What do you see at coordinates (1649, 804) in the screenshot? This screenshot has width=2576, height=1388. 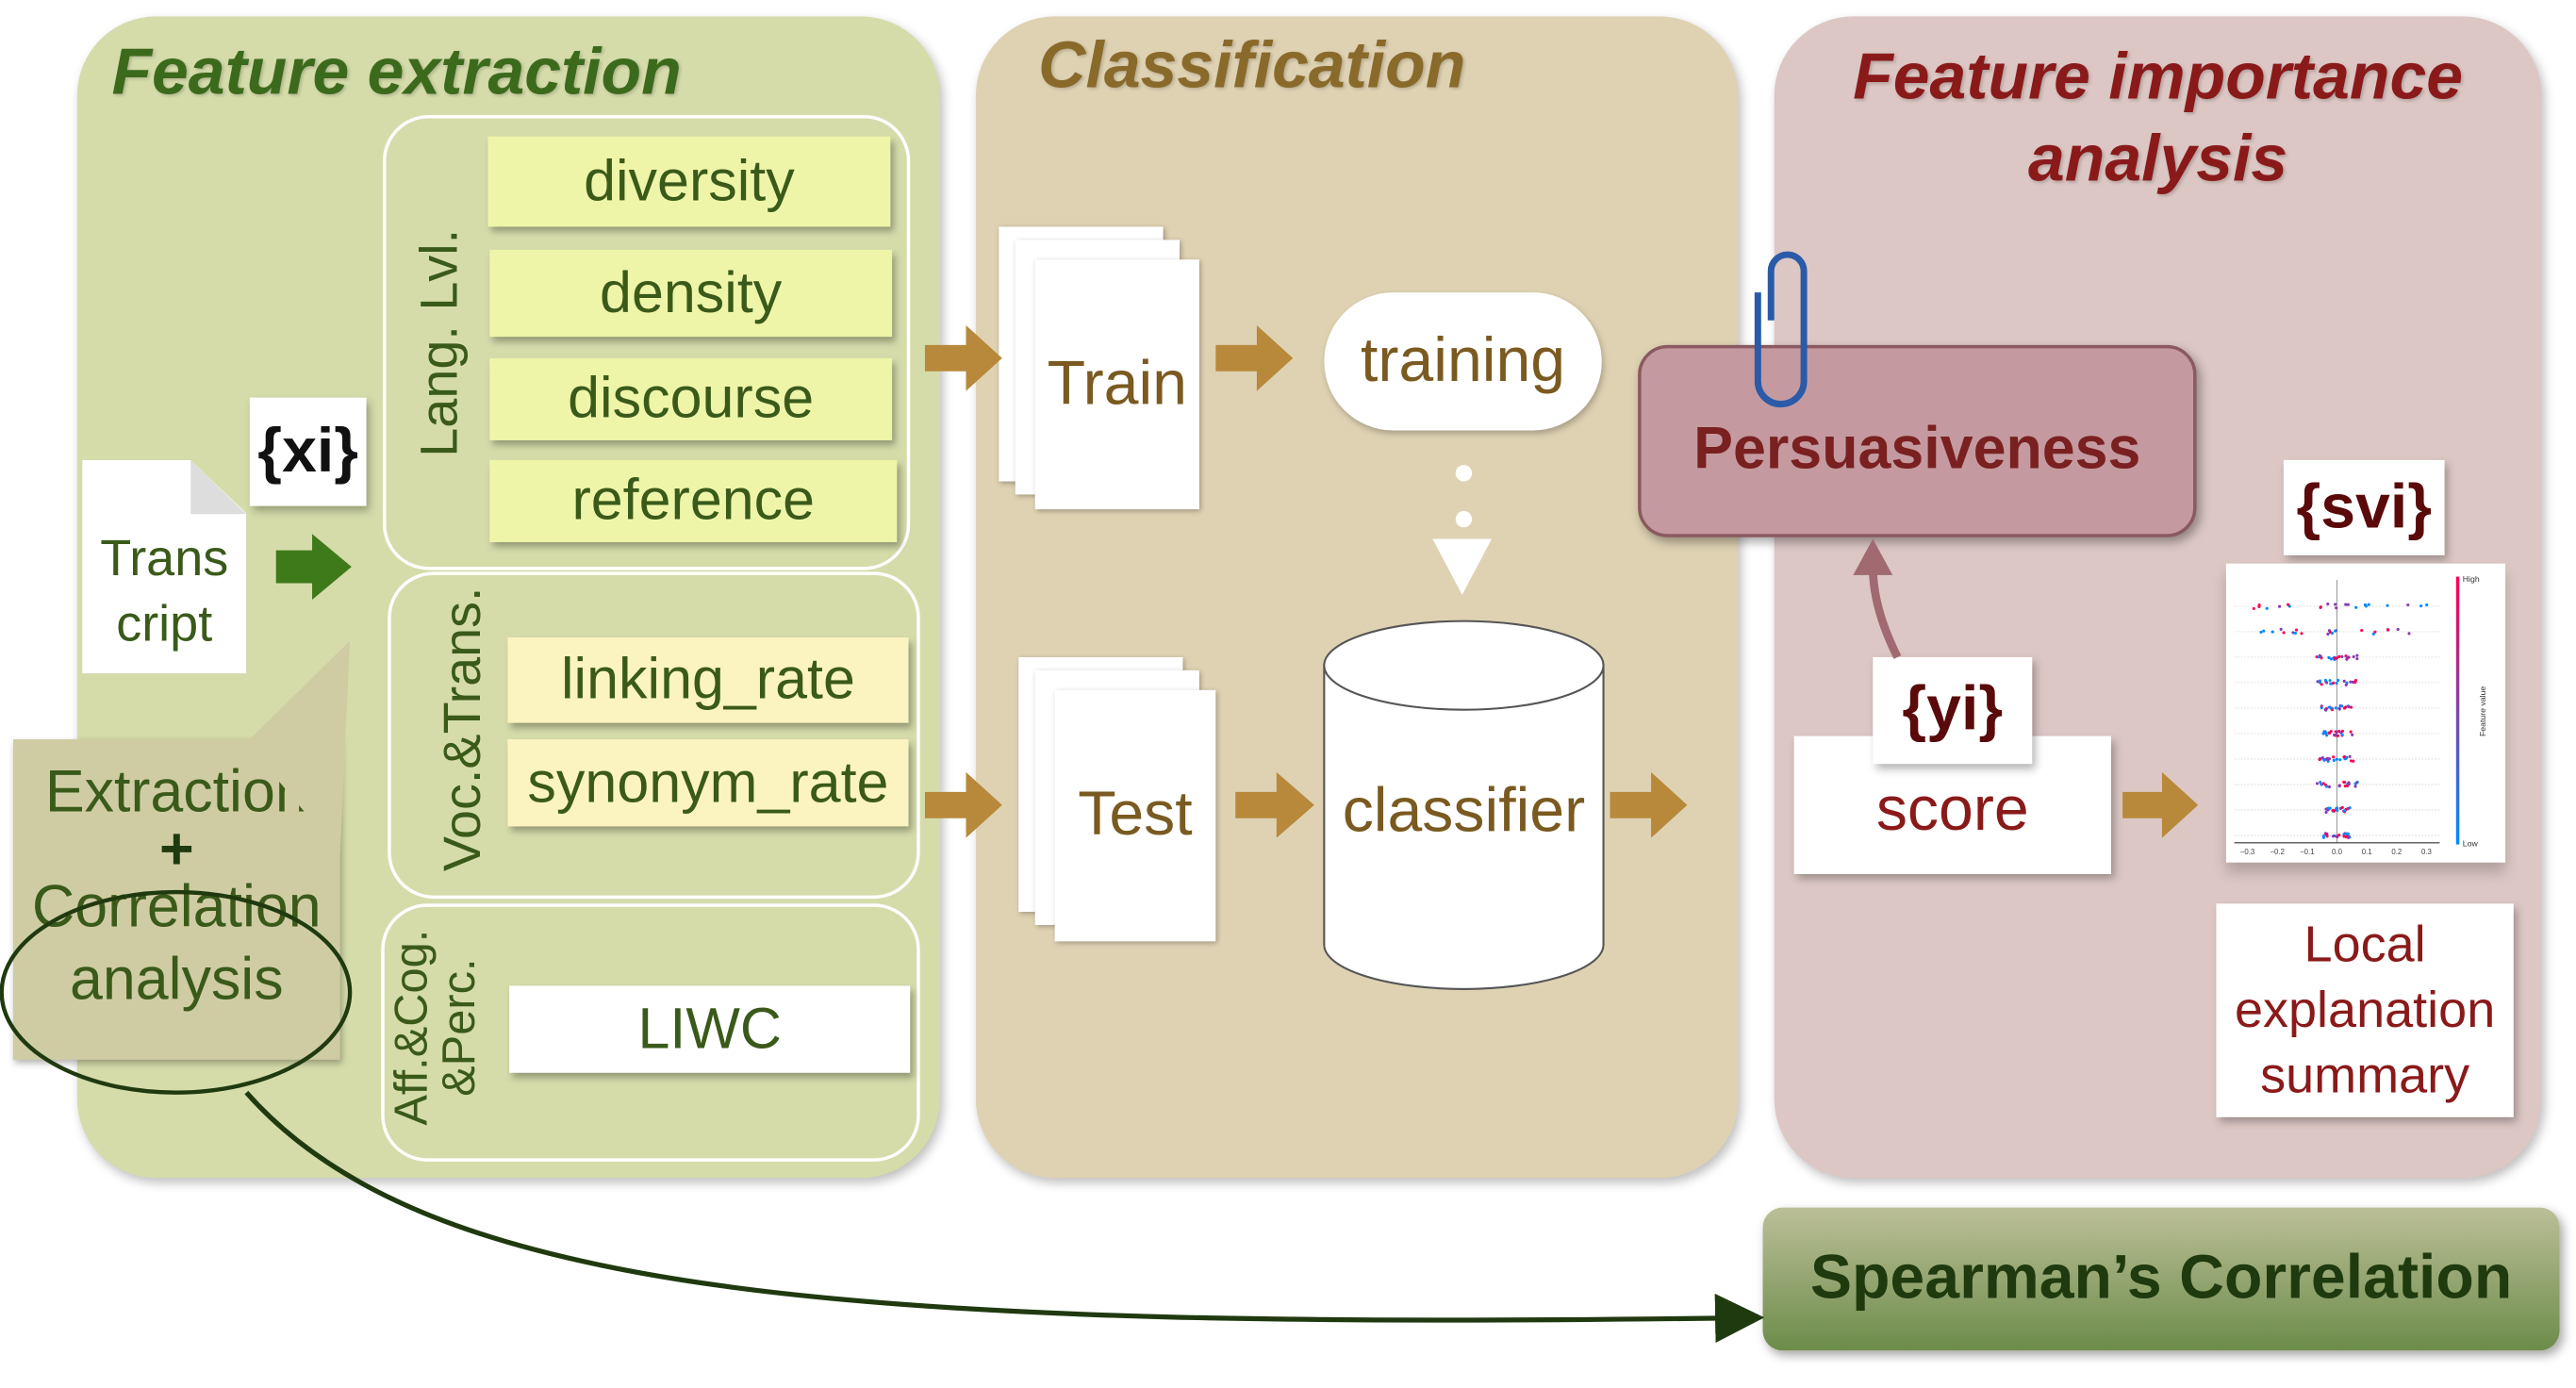 I see `arrow-classifier-to-score` at bounding box center [1649, 804].